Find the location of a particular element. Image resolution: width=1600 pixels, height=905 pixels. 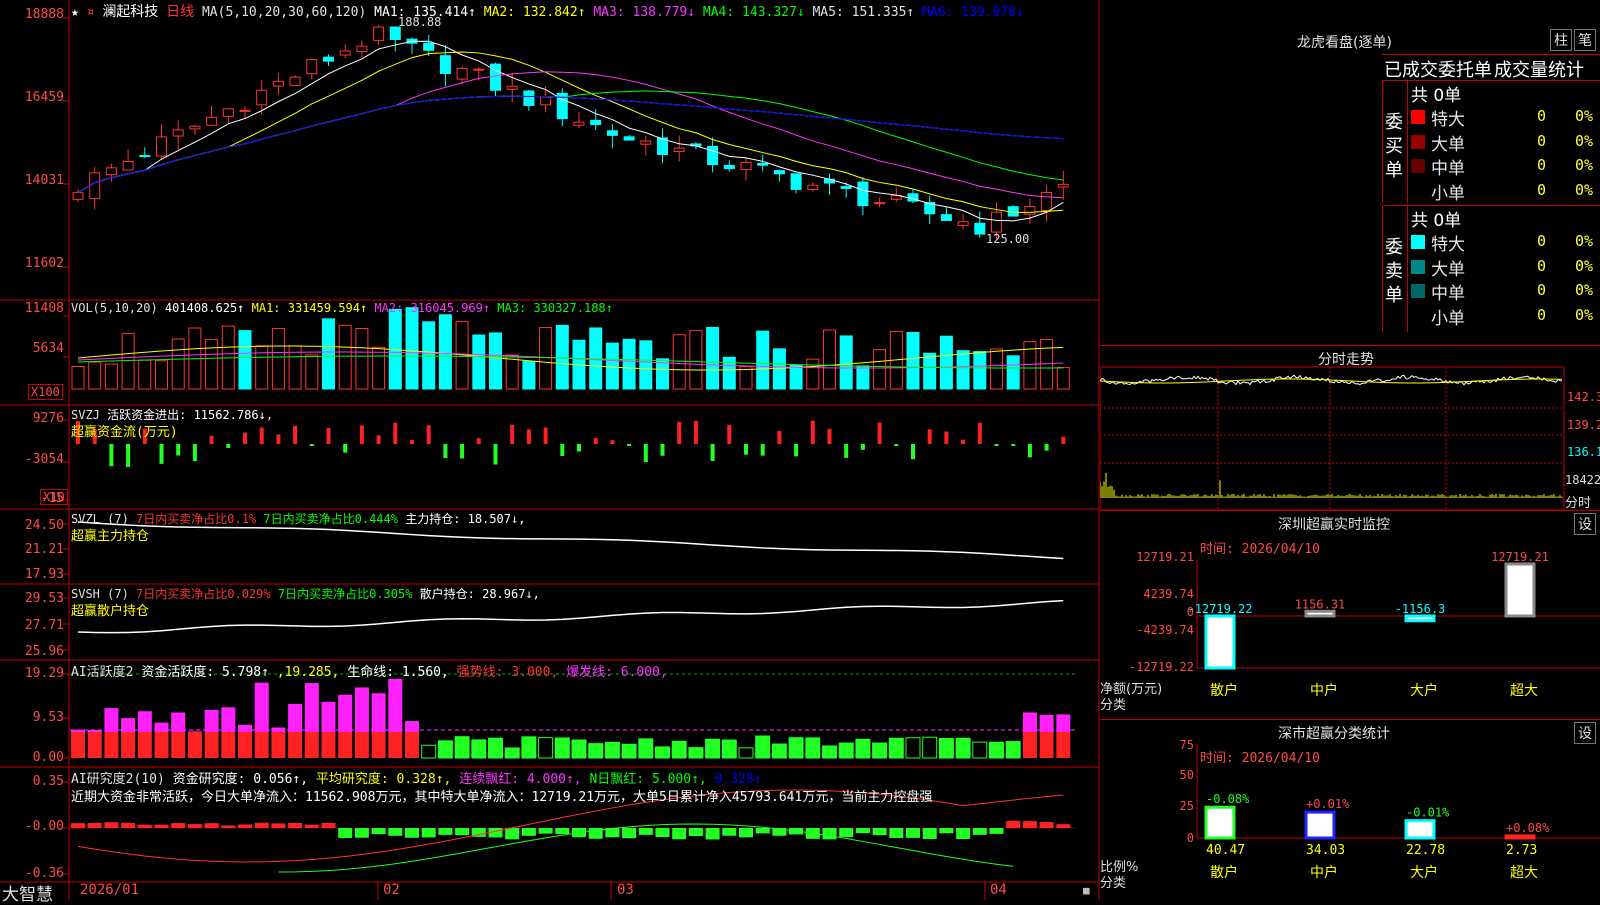

sell-total: 共 0单 is located at coordinates (1436, 221).